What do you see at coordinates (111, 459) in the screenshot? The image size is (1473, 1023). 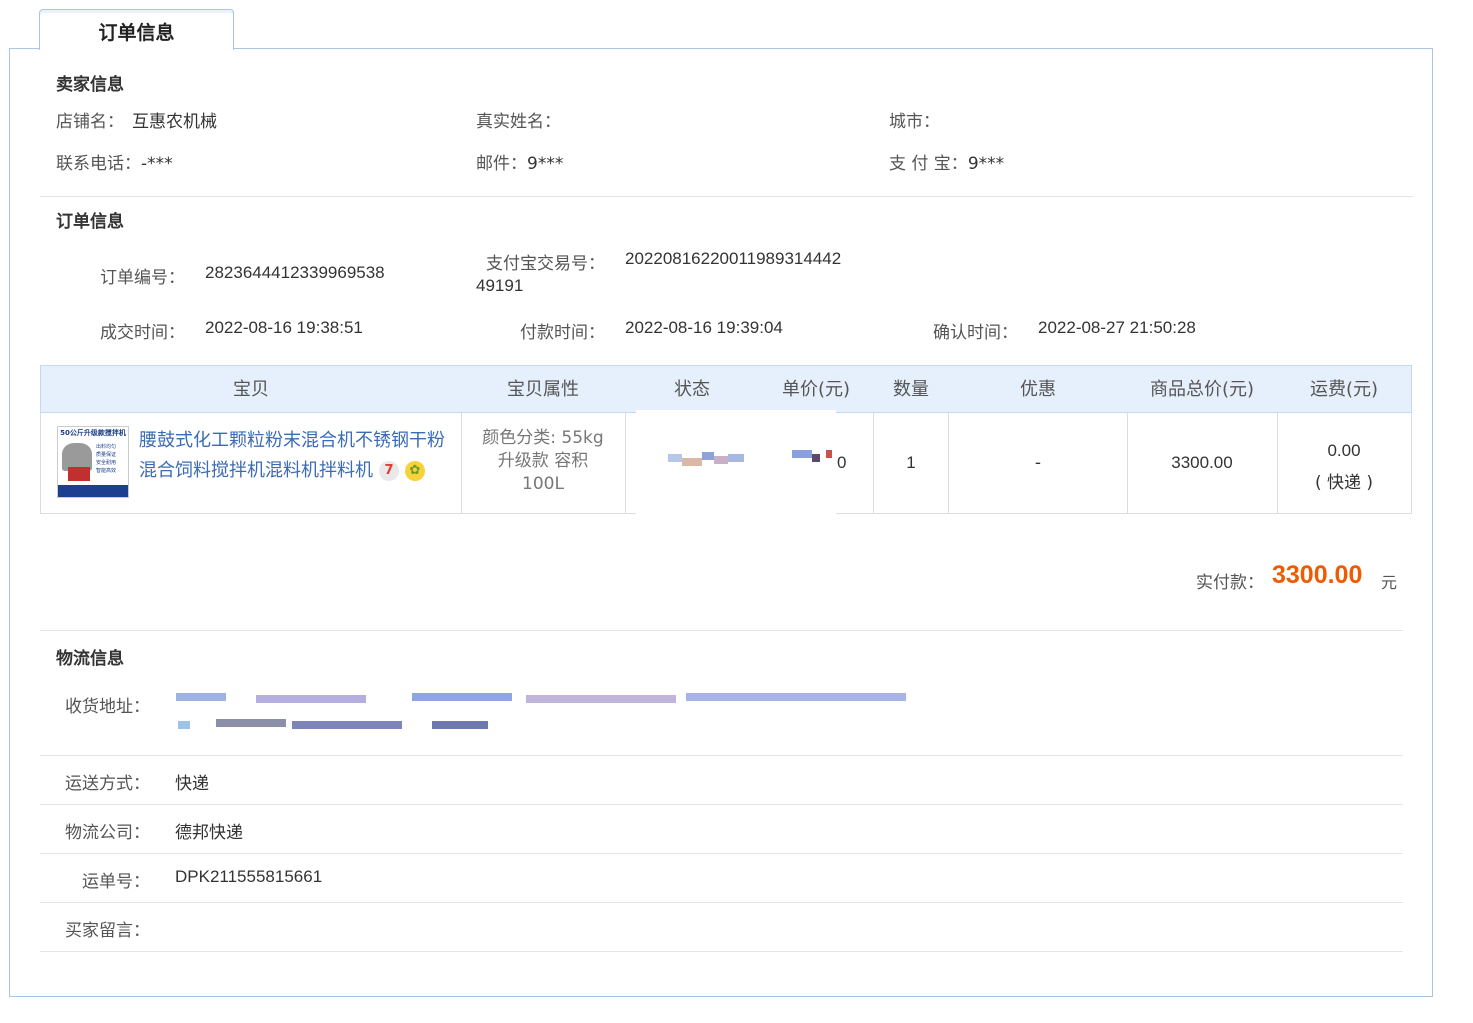 I see `thumbnail-features: 出料均匀 质量保证 安全耐用 智能高效` at bounding box center [111, 459].